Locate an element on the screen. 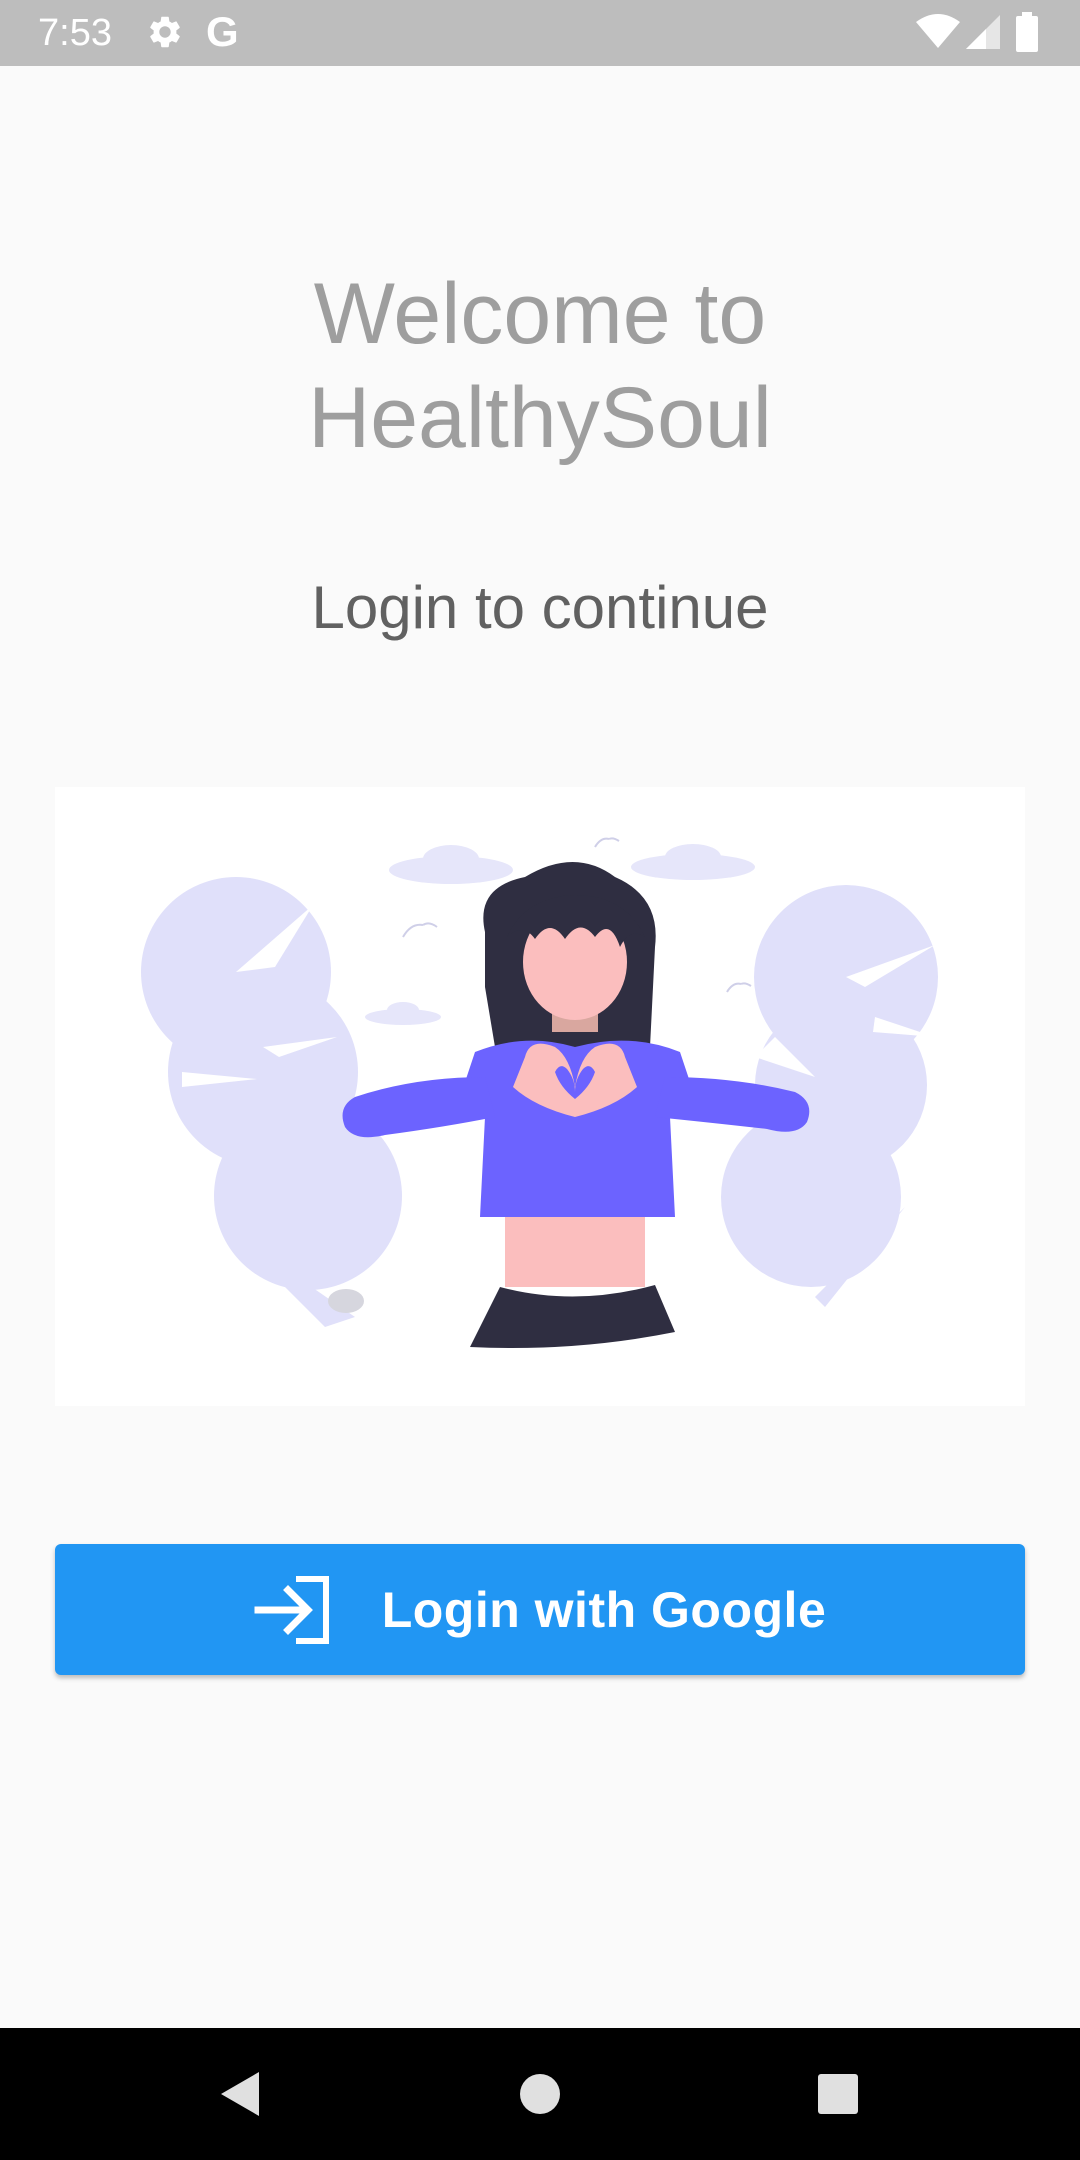 The image size is (1080, 2160). welcome-line-1: Welcome to is located at coordinates (540, 314).